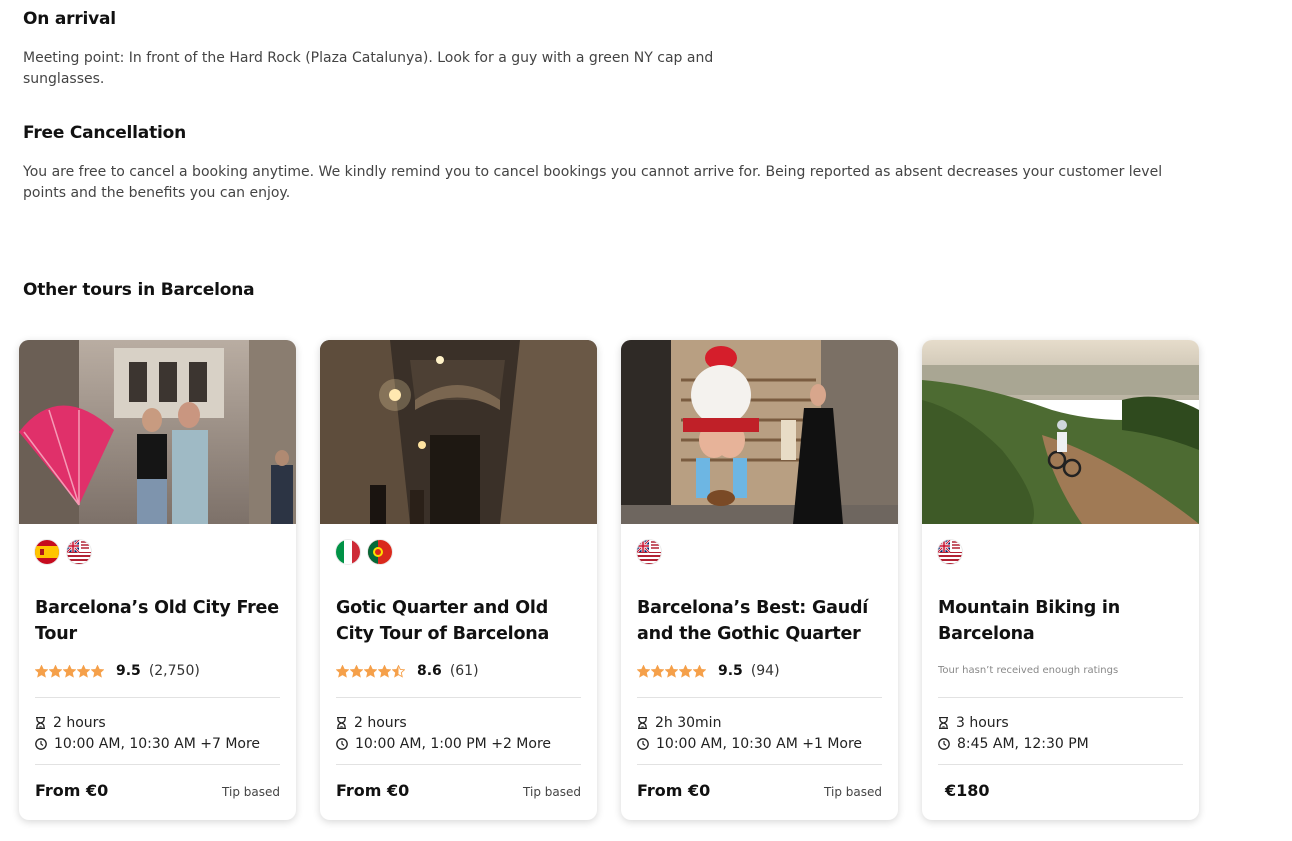 The height and width of the screenshot is (841, 1292). Describe the element at coordinates (1060, 621) in the screenshot. I see `tour-title: Mountain Biking in Barcelona` at that location.